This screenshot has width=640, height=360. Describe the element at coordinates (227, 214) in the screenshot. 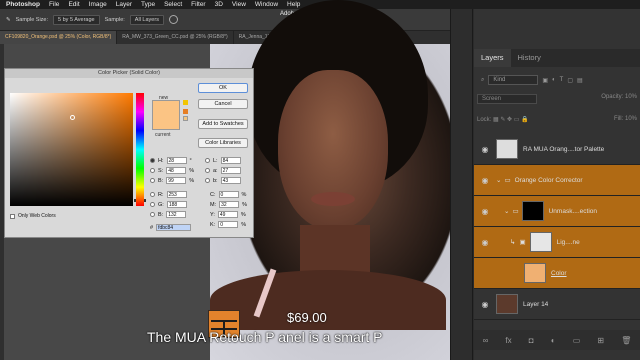

I see `yellow-field: 49` at that location.